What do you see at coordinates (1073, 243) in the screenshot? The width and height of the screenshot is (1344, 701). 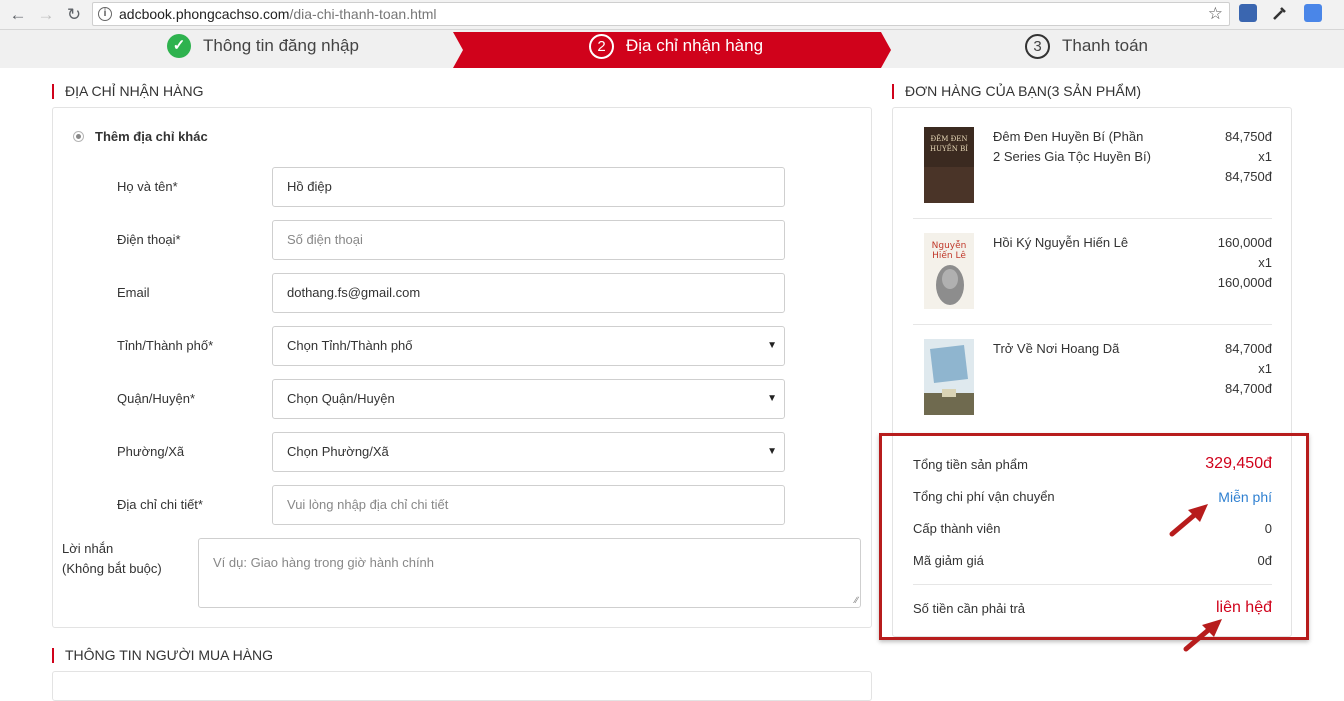 I see `product-name: Hồi Ký Nguyễn Hiến Lê` at bounding box center [1073, 243].